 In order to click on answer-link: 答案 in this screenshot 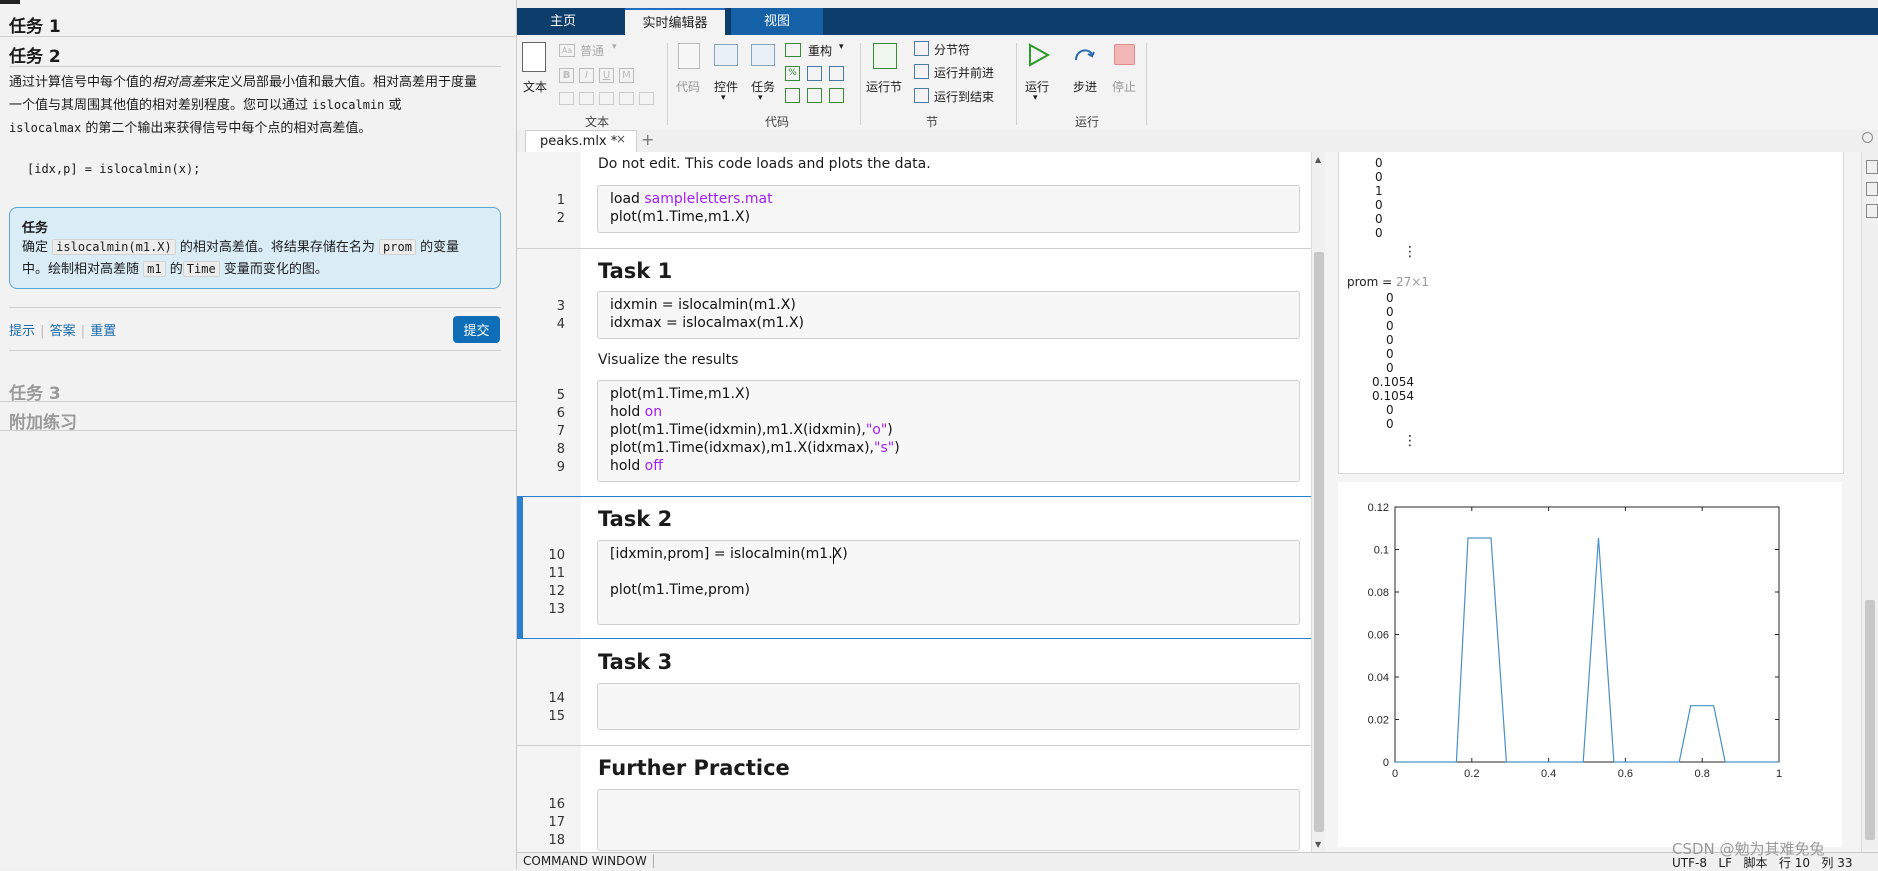, I will do `click(63, 331)`.